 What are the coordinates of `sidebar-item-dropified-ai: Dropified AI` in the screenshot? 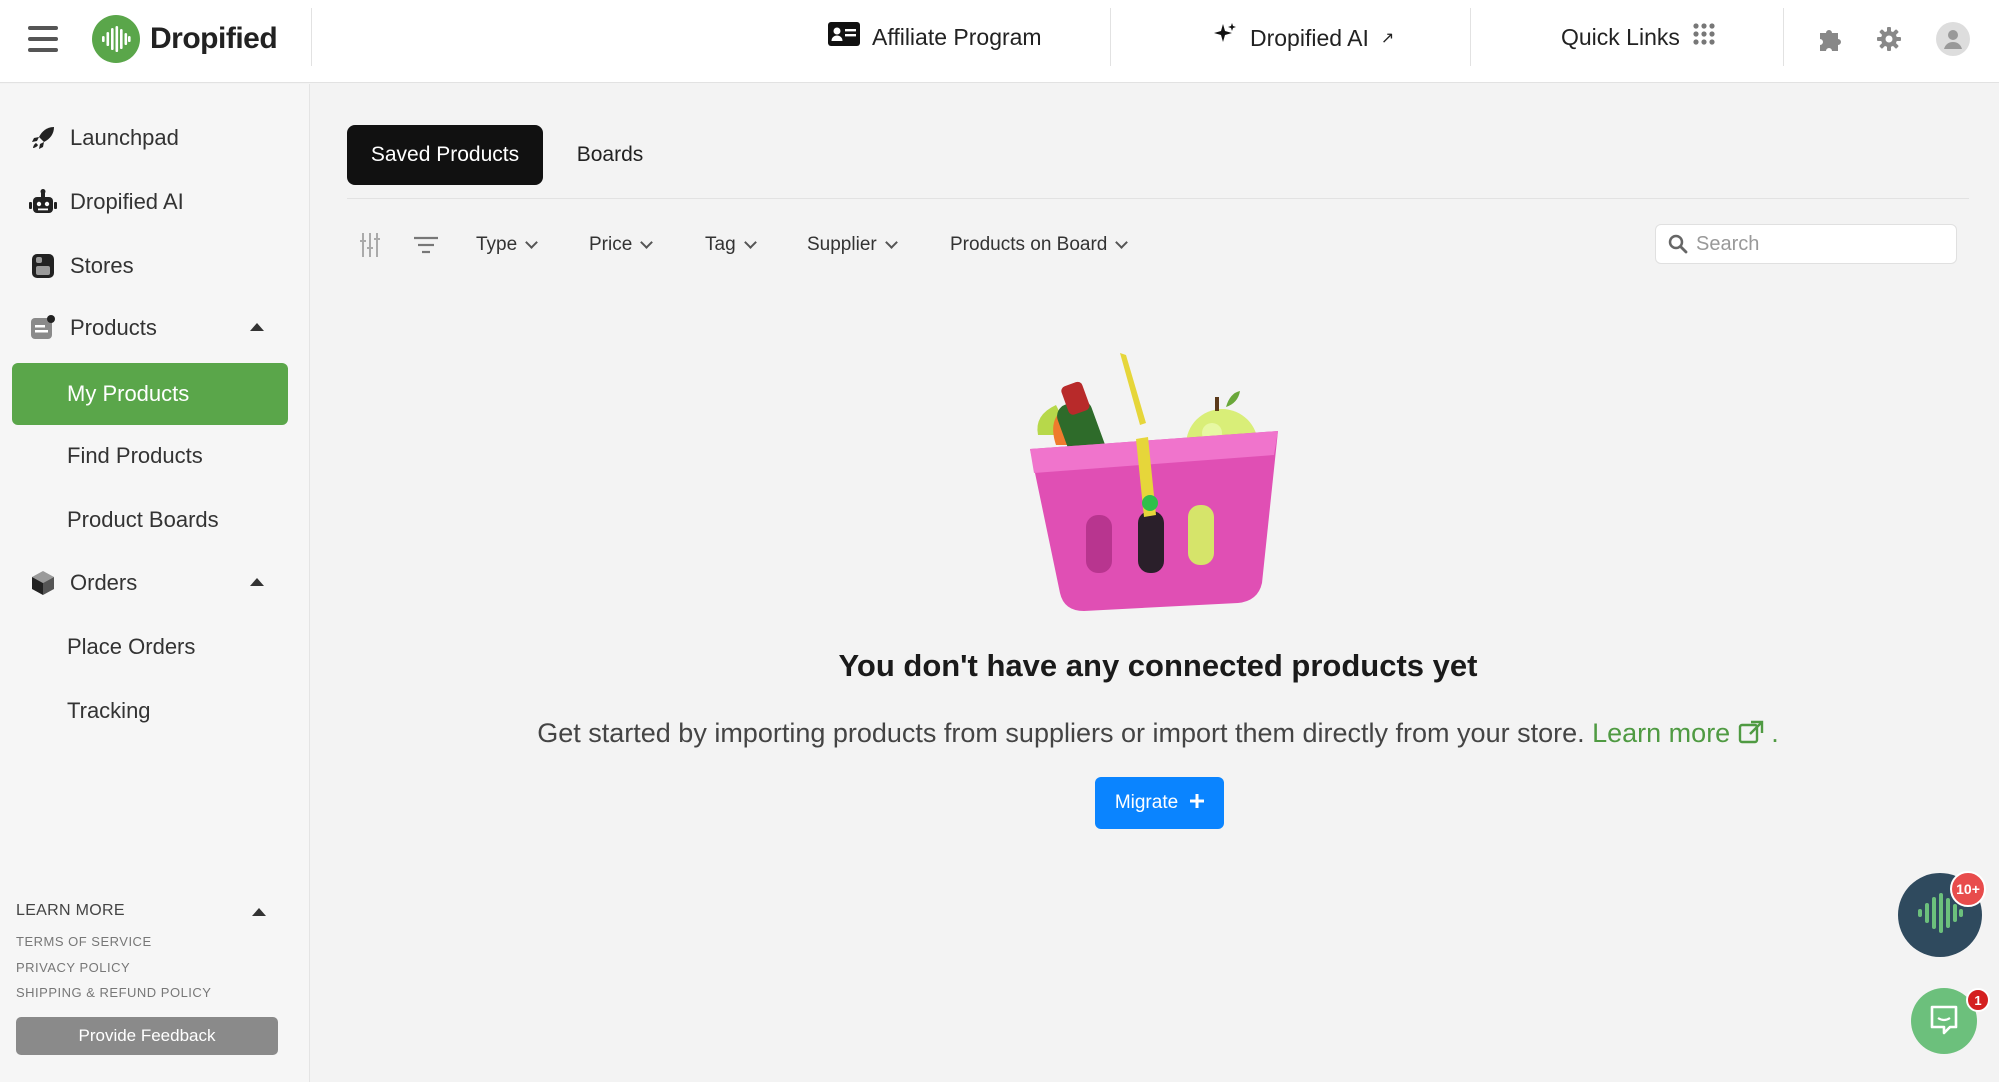 It's located at (150, 202).